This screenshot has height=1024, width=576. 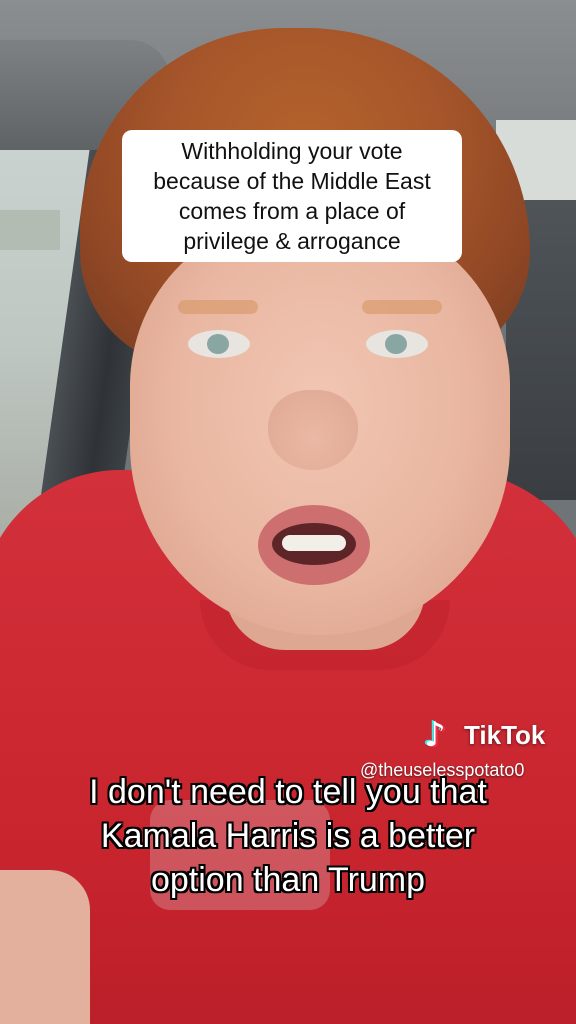 What do you see at coordinates (505, 734) in the screenshot?
I see `tiktok-brand-text: TikTok` at bounding box center [505, 734].